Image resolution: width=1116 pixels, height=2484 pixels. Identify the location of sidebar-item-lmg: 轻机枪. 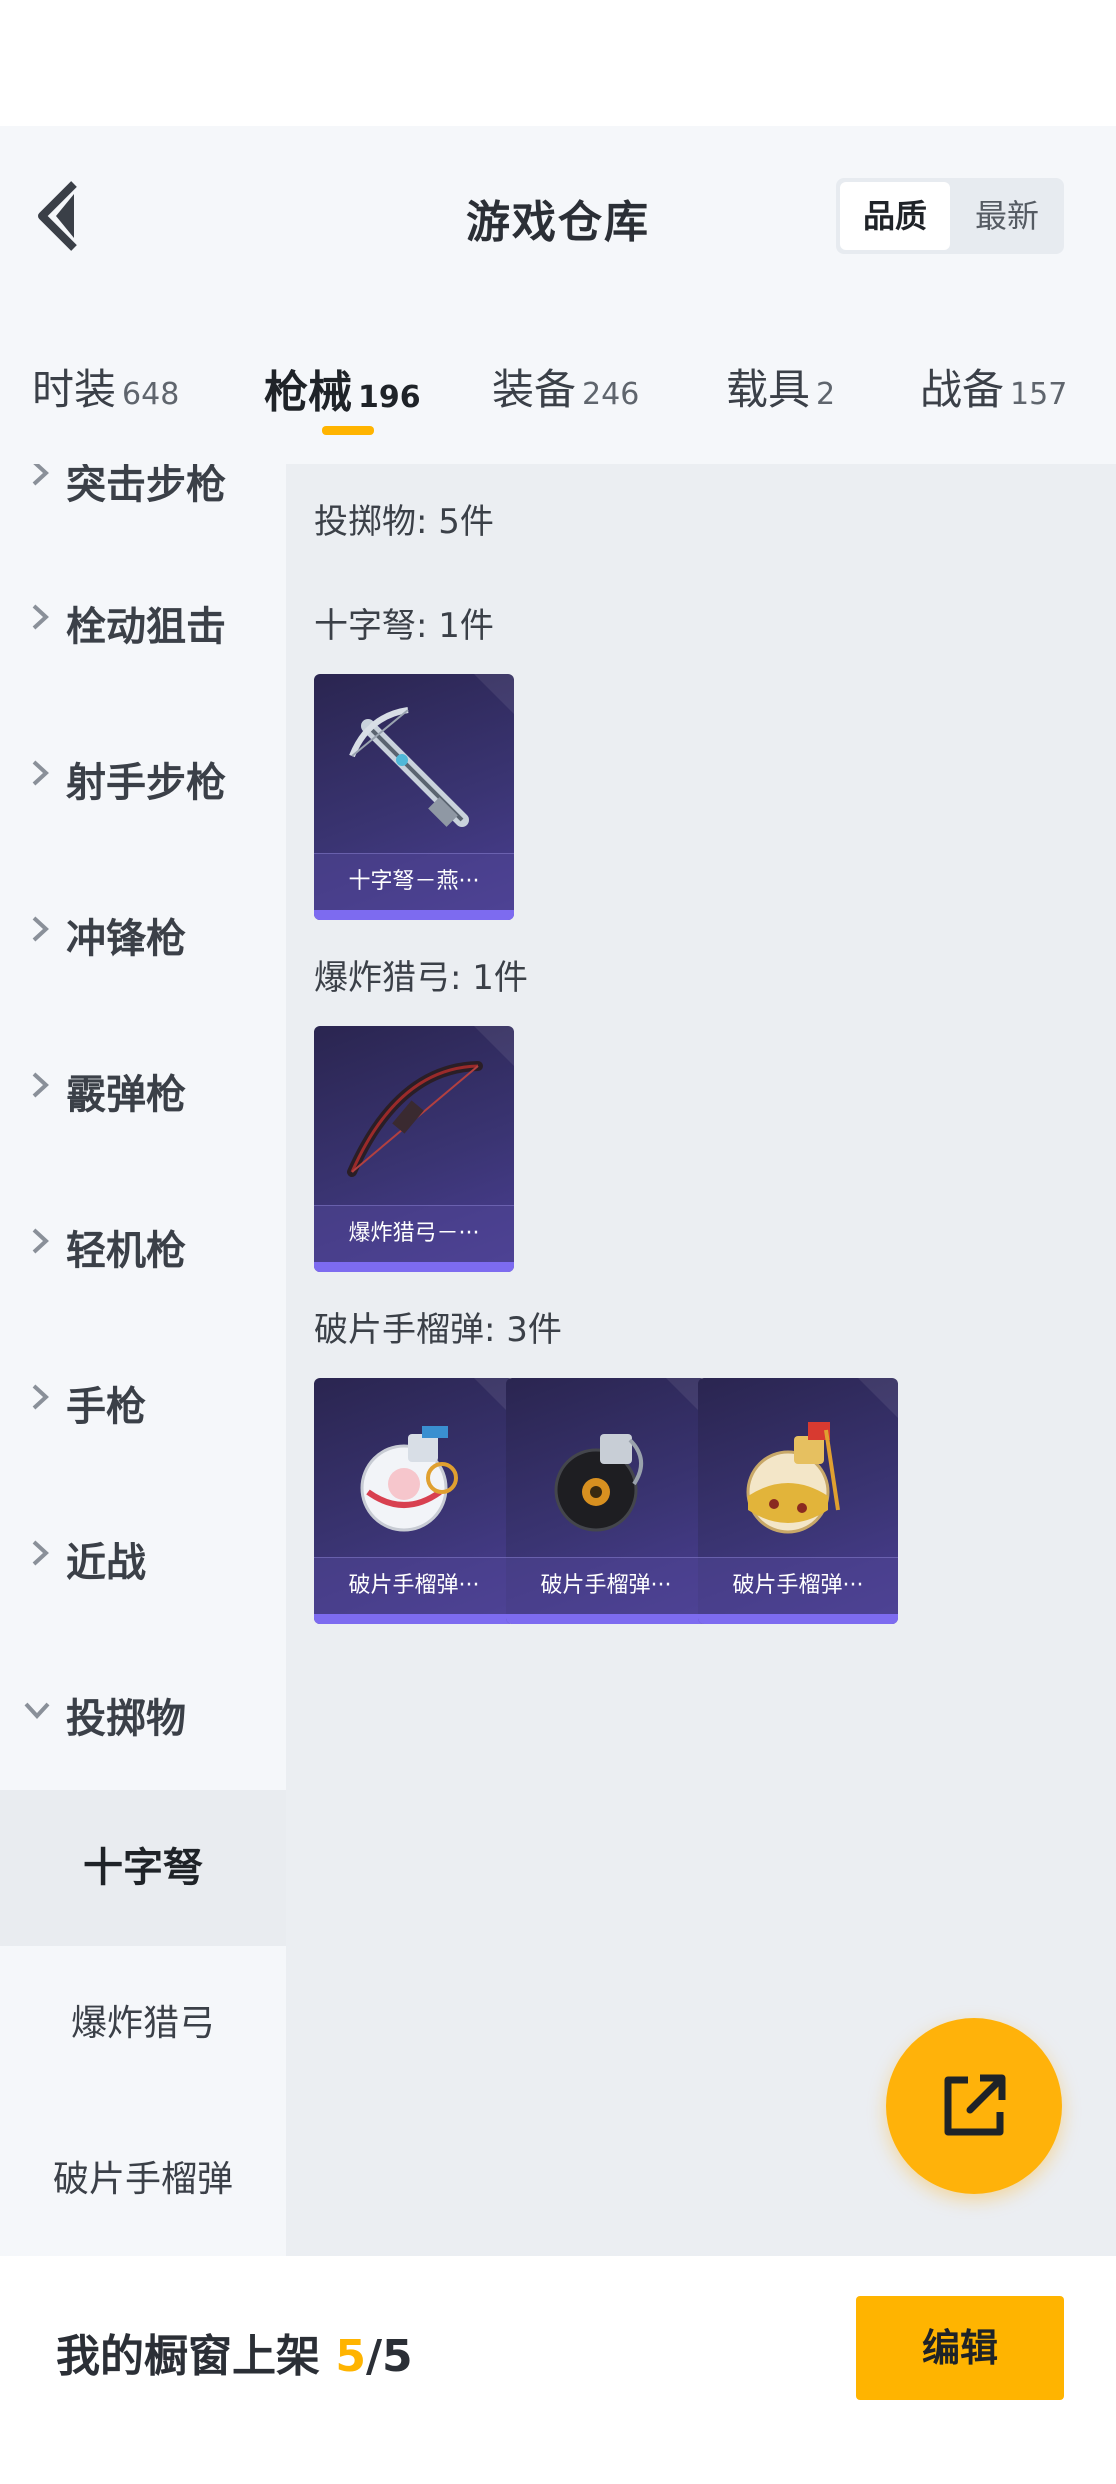
(143, 1244).